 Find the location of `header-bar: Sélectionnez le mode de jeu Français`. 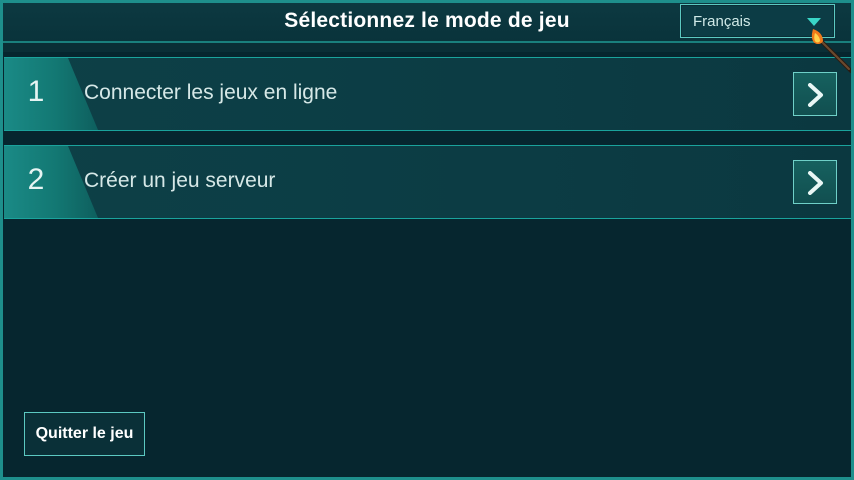

header-bar: Sélectionnez le mode de jeu Français is located at coordinates (427, 23).